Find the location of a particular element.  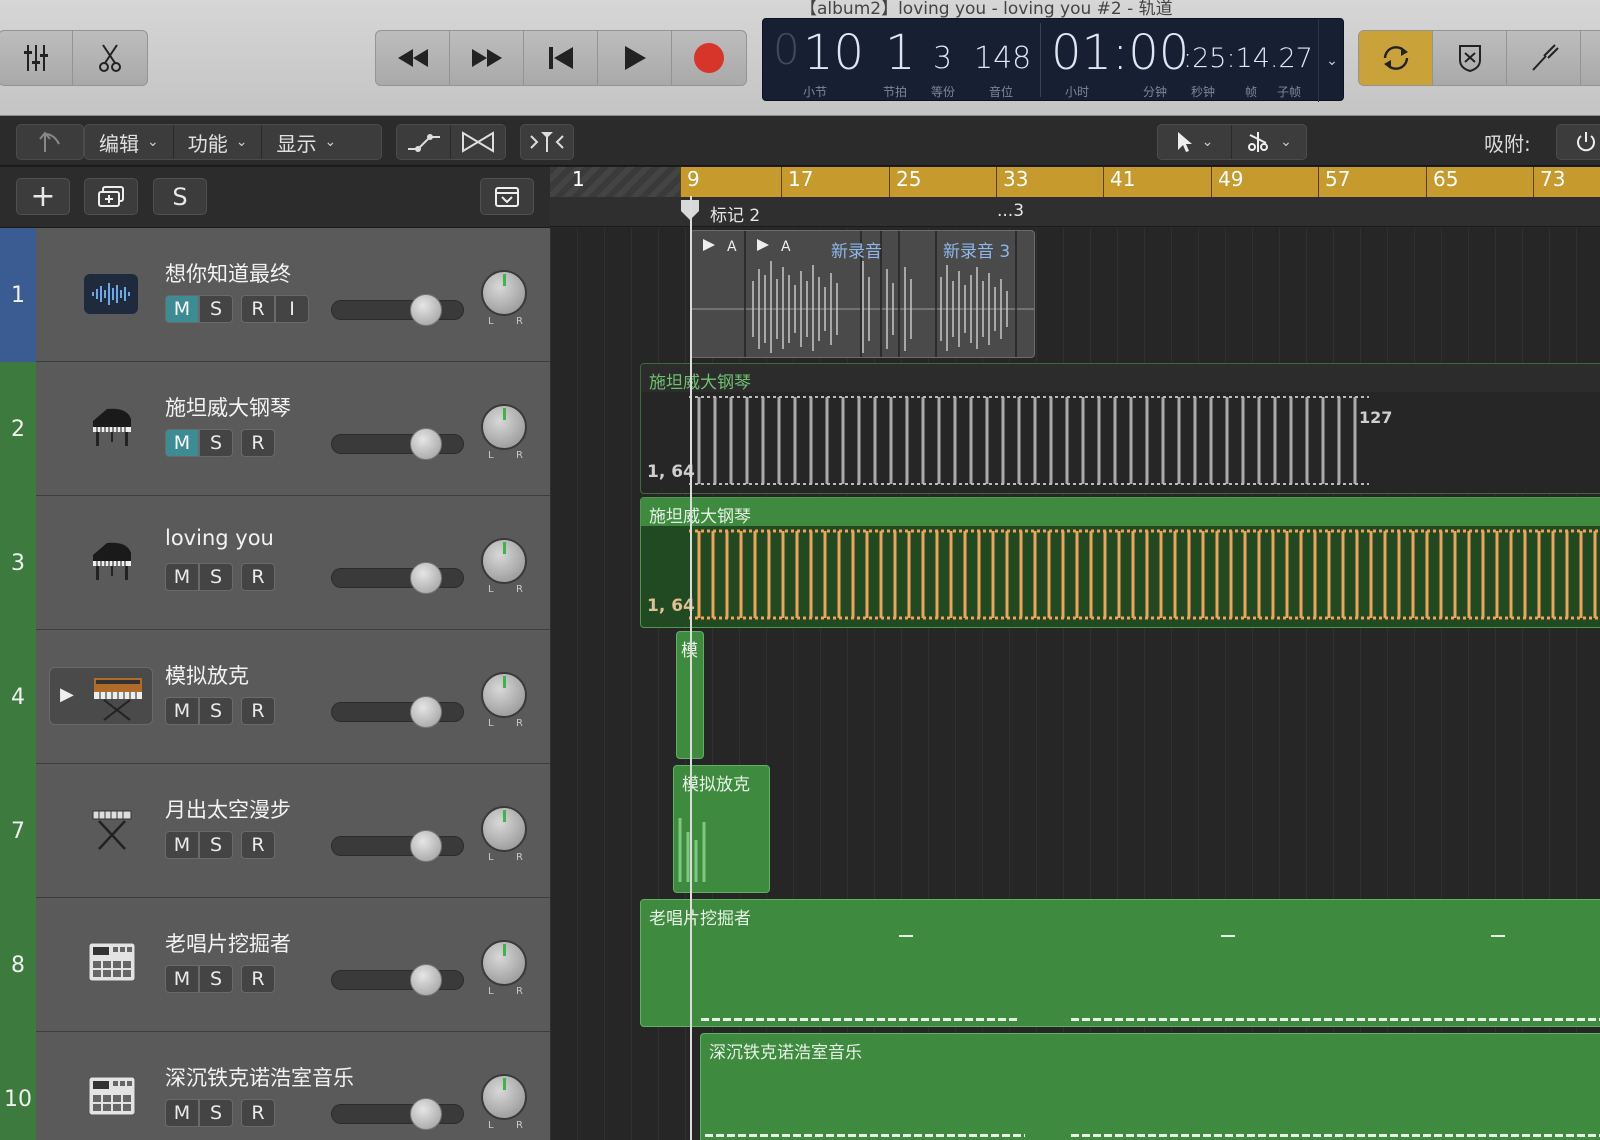

track-name: 老唱片挖掘者 is located at coordinates (228, 943).